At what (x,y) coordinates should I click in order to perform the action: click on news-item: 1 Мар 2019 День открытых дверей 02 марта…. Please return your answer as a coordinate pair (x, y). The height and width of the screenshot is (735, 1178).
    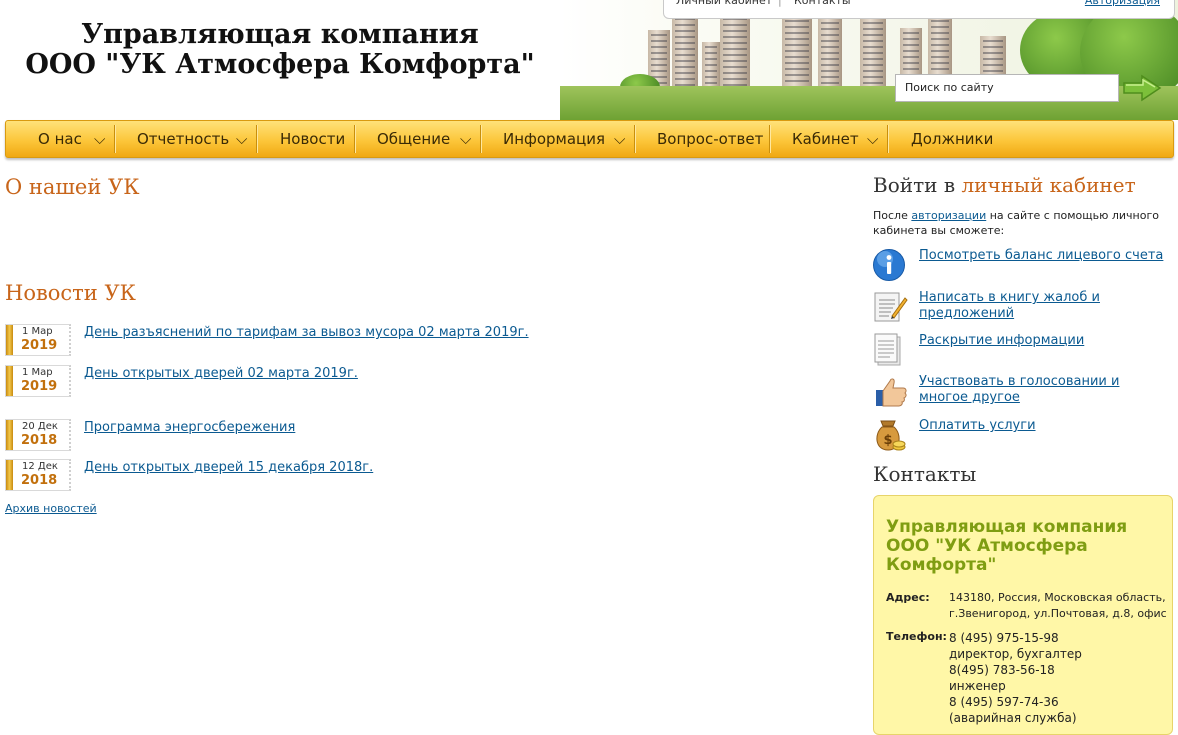
    Looking at the image, I should click on (425, 382).